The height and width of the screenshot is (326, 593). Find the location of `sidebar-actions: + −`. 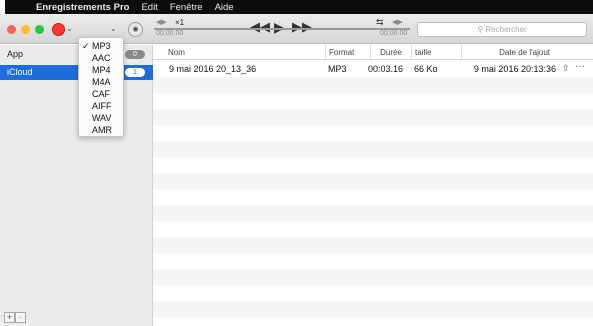

sidebar-actions: + − is located at coordinates (15, 317).